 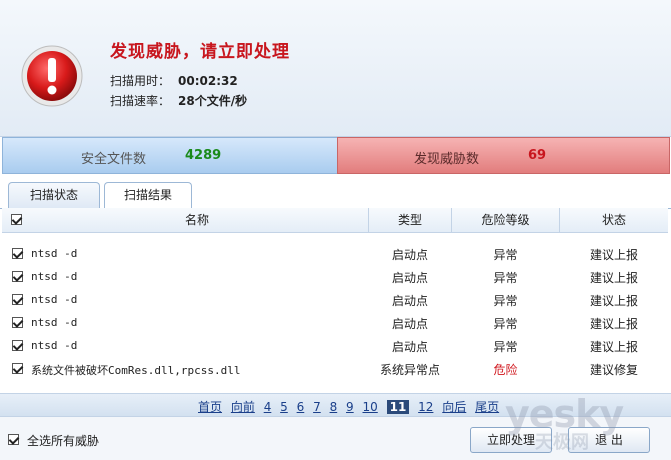 I want to click on select-all-threats-checkbox, so click(x=13, y=439).